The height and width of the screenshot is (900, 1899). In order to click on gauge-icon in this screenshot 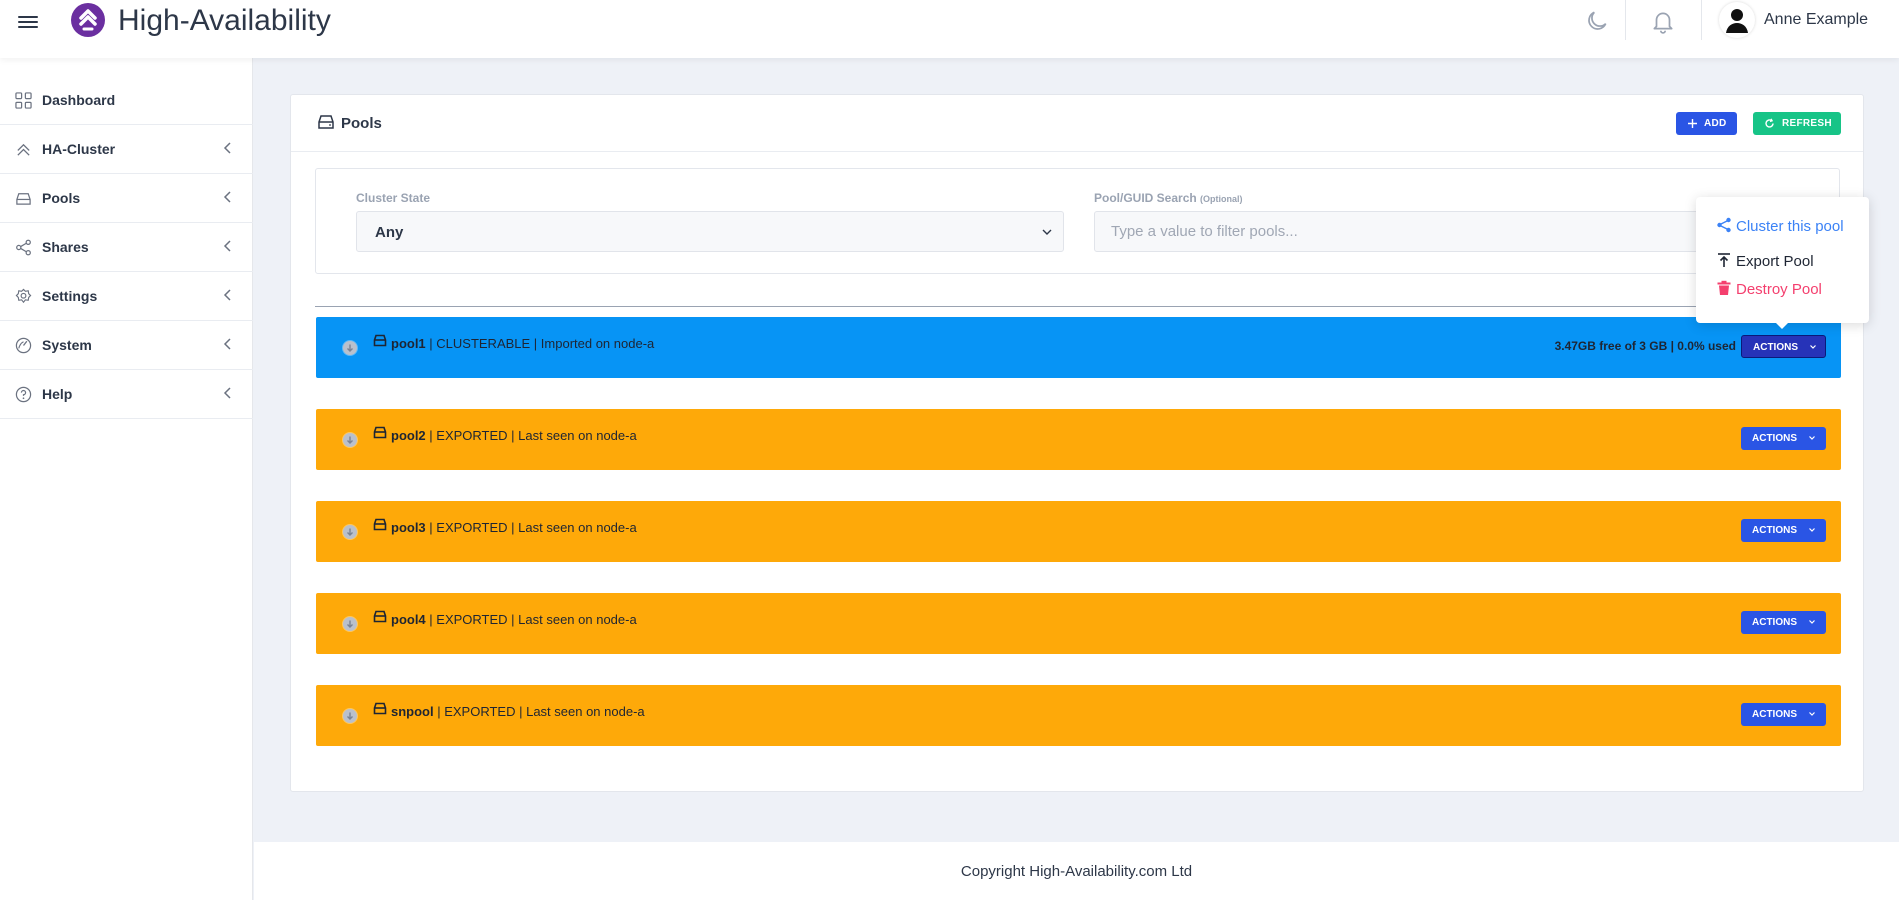, I will do `click(23, 345)`.